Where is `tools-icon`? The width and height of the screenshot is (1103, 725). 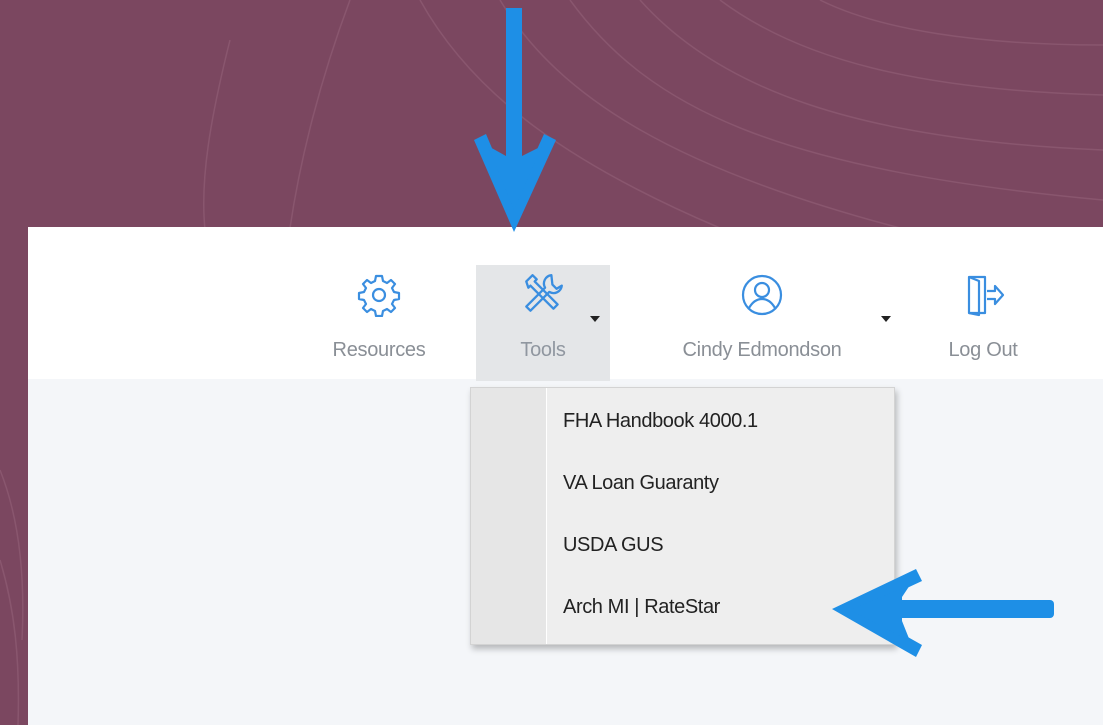
tools-icon is located at coordinates (544, 293).